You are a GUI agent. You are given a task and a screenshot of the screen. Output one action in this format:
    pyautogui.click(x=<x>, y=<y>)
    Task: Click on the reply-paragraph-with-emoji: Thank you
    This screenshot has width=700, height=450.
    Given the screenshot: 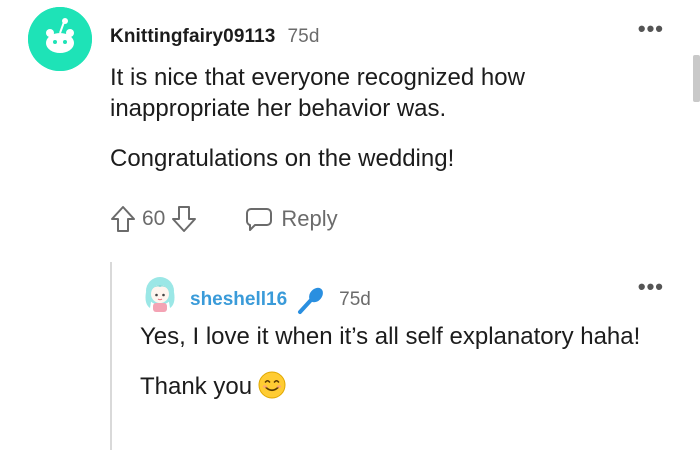 What is the action you would take?
    pyautogui.click(x=400, y=386)
    